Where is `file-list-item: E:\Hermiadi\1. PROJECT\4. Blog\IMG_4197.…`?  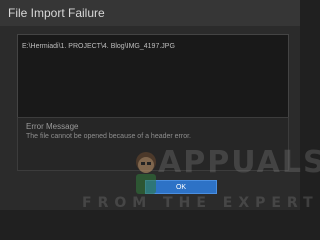
file-list-item: E:\Hermiadi\1. PROJECT\4. Blog\IMG_4197.… is located at coordinates (153, 47).